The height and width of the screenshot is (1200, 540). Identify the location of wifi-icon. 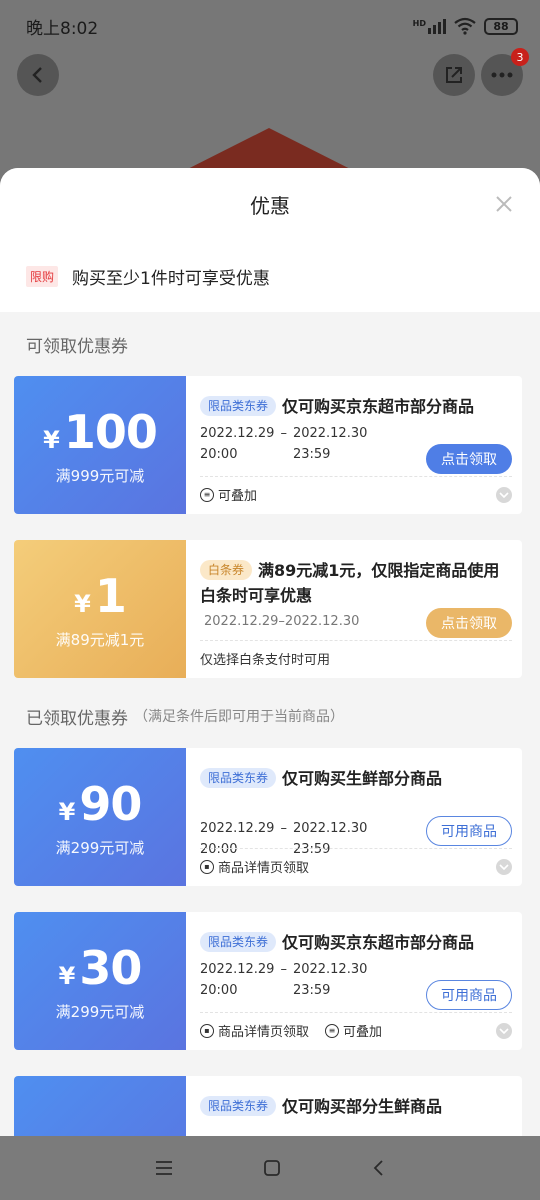
(465, 26).